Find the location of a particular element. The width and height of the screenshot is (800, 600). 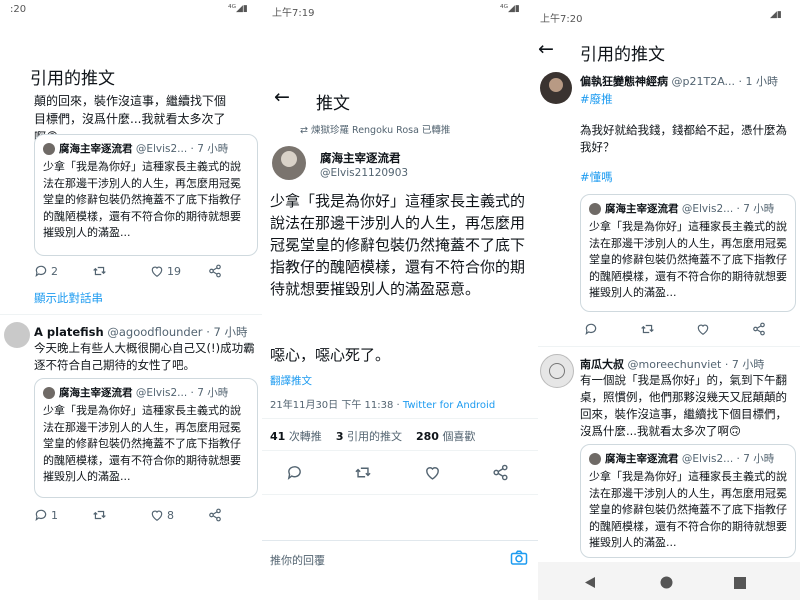

reply-input: 推你的回覆 is located at coordinates (297, 560).